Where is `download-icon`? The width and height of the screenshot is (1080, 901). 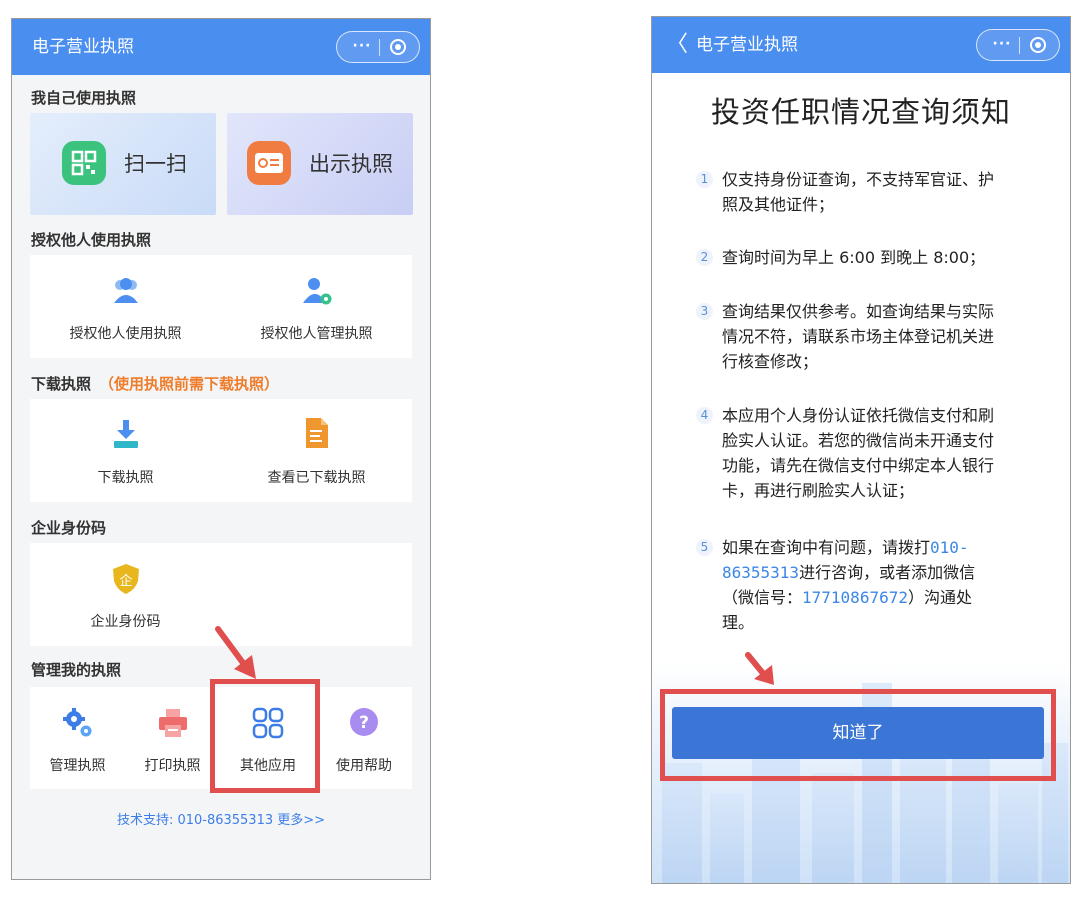 download-icon is located at coordinates (126, 436).